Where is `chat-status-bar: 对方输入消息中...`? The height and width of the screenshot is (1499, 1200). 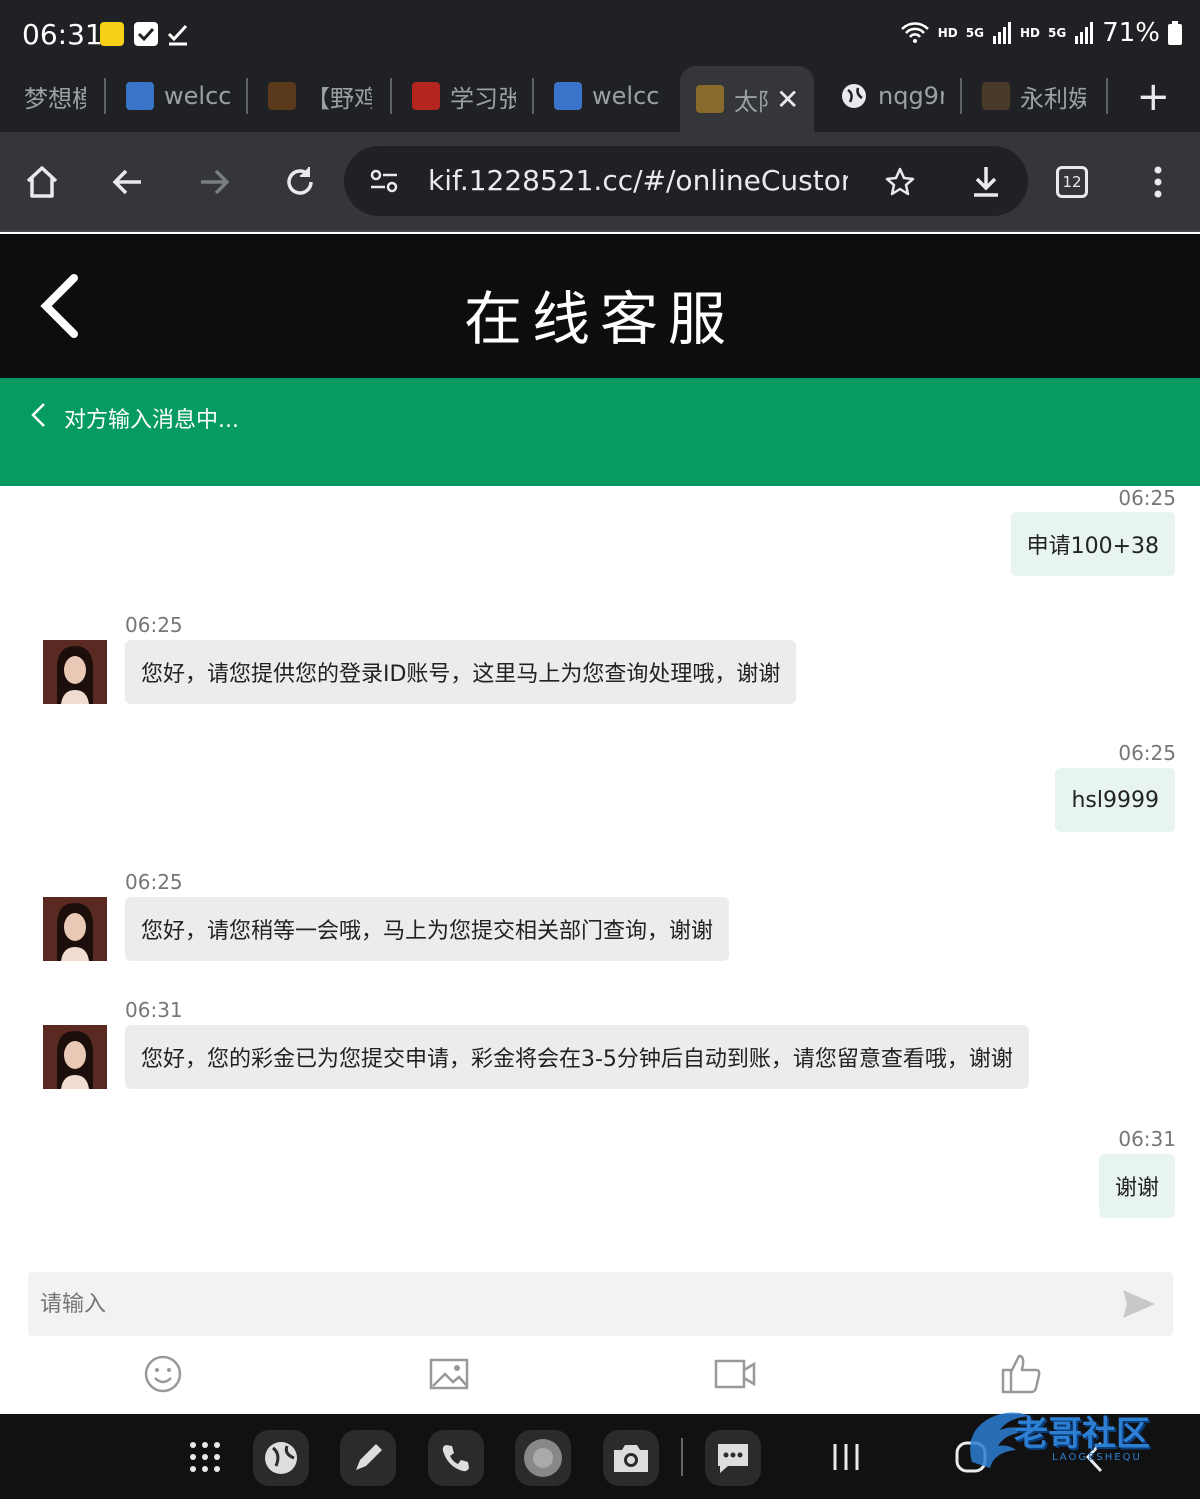 chat-status-bar: 对方输入消息中... is located at coordinates (600, 432).